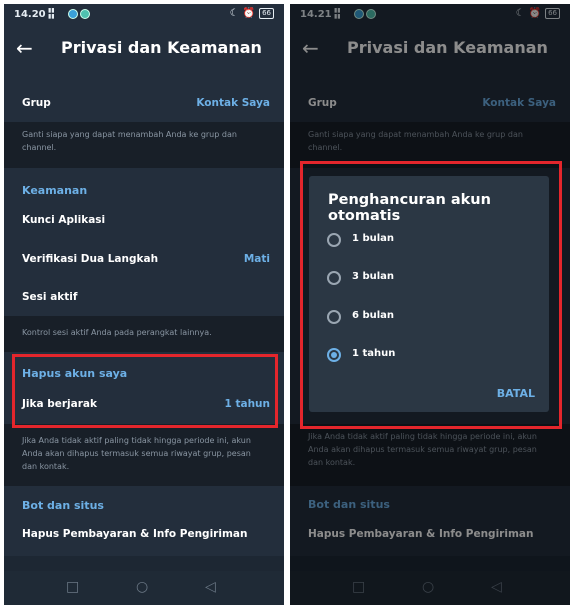  Describe the element at coordinates (50, 297) in the screenshot. I see `active-sessions-label: Sesi aktif` at that location.